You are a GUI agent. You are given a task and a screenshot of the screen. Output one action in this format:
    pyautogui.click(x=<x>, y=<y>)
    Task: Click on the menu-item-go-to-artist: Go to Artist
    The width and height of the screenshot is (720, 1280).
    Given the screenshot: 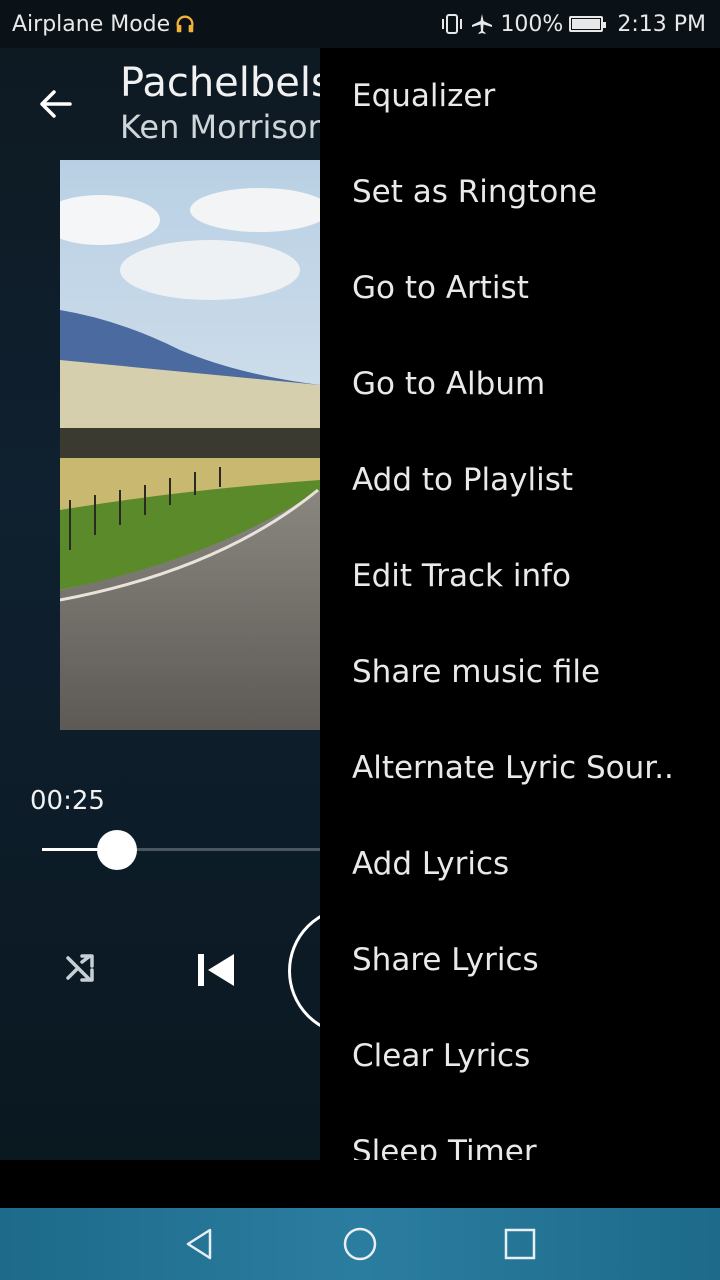 What is the action you would take?
    pyautogui.click(x=520, y=288)
    